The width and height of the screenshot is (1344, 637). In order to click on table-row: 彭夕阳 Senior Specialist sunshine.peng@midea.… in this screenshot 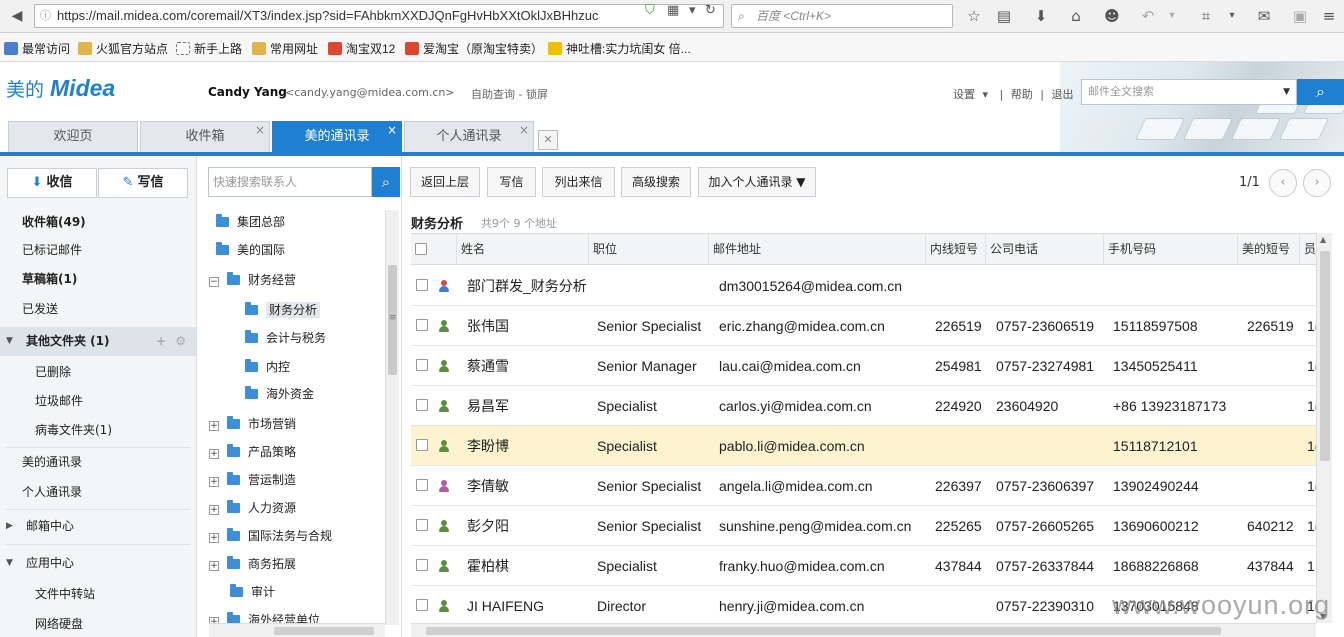, I will do `click(863, 526)`.